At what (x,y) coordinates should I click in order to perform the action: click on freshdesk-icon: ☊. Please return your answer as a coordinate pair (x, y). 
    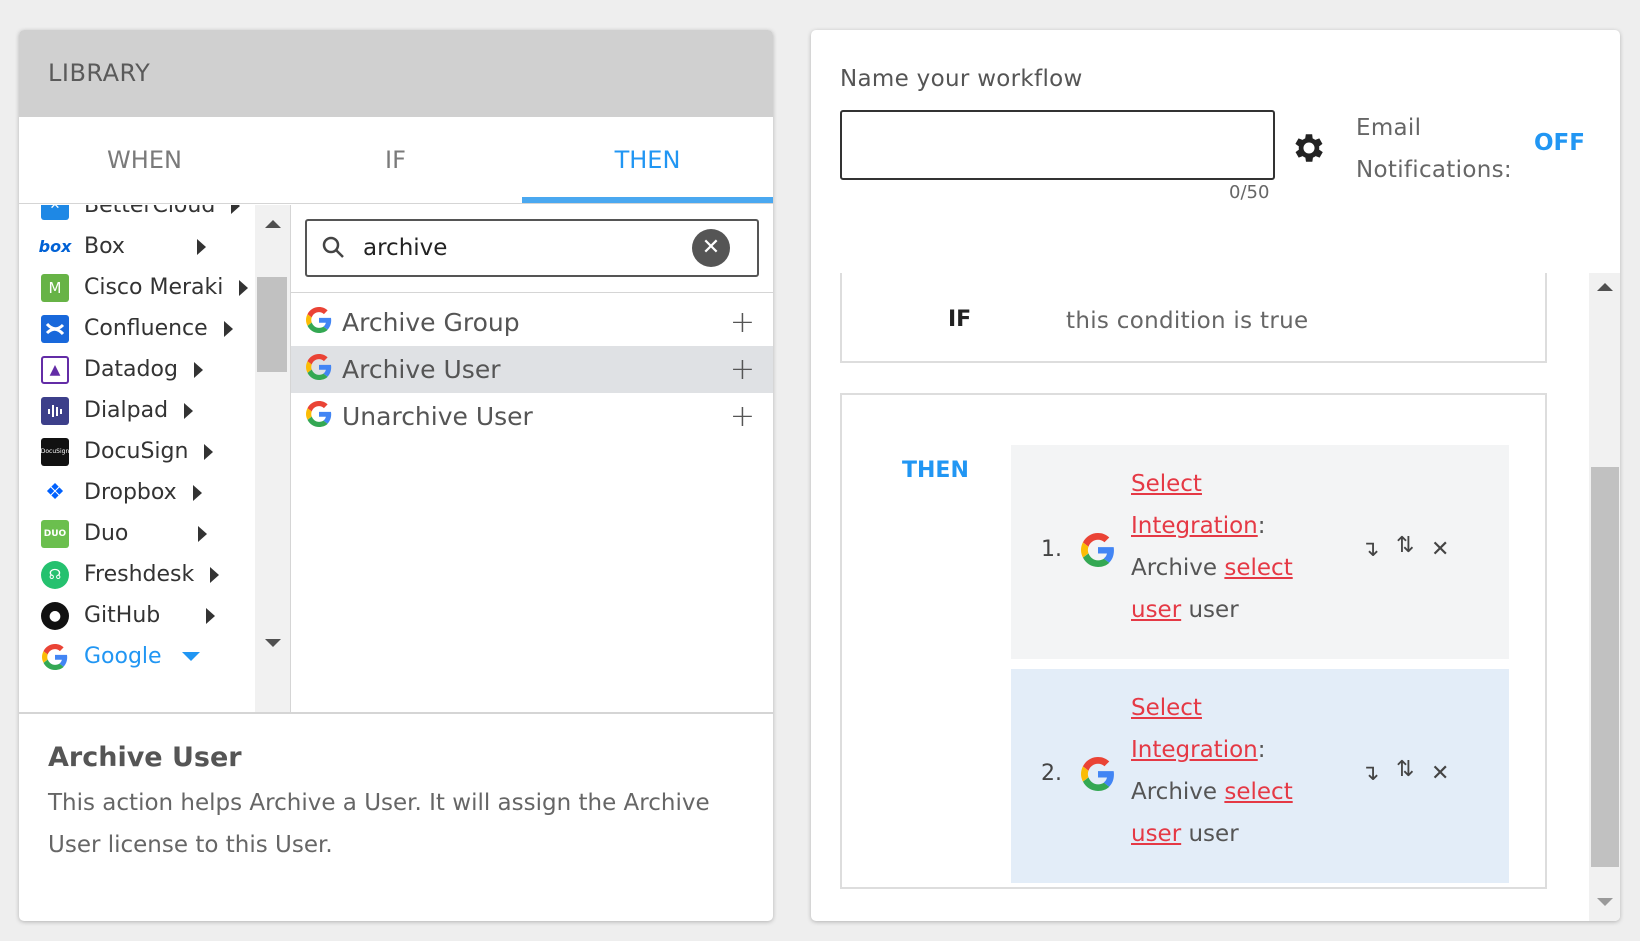
    Looking at the image, I should click on (55, 574).